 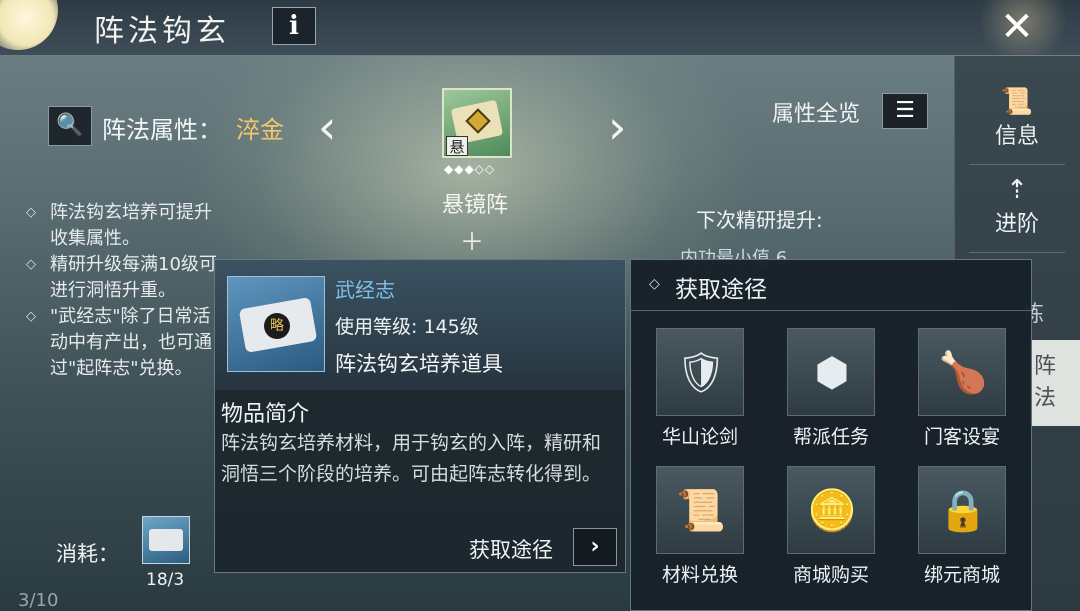 I want to click on list-icon: ☰, so click(x=905, y=111).